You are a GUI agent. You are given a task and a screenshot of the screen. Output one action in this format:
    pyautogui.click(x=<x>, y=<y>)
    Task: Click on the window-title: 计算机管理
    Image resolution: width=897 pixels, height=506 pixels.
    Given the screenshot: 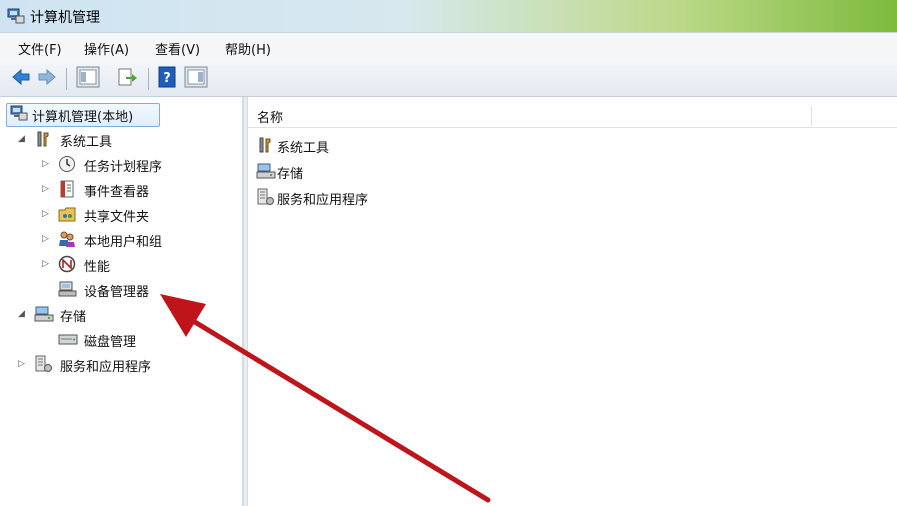 What is the action you would take?
    pyautogui.click(x=65, y=18)
    